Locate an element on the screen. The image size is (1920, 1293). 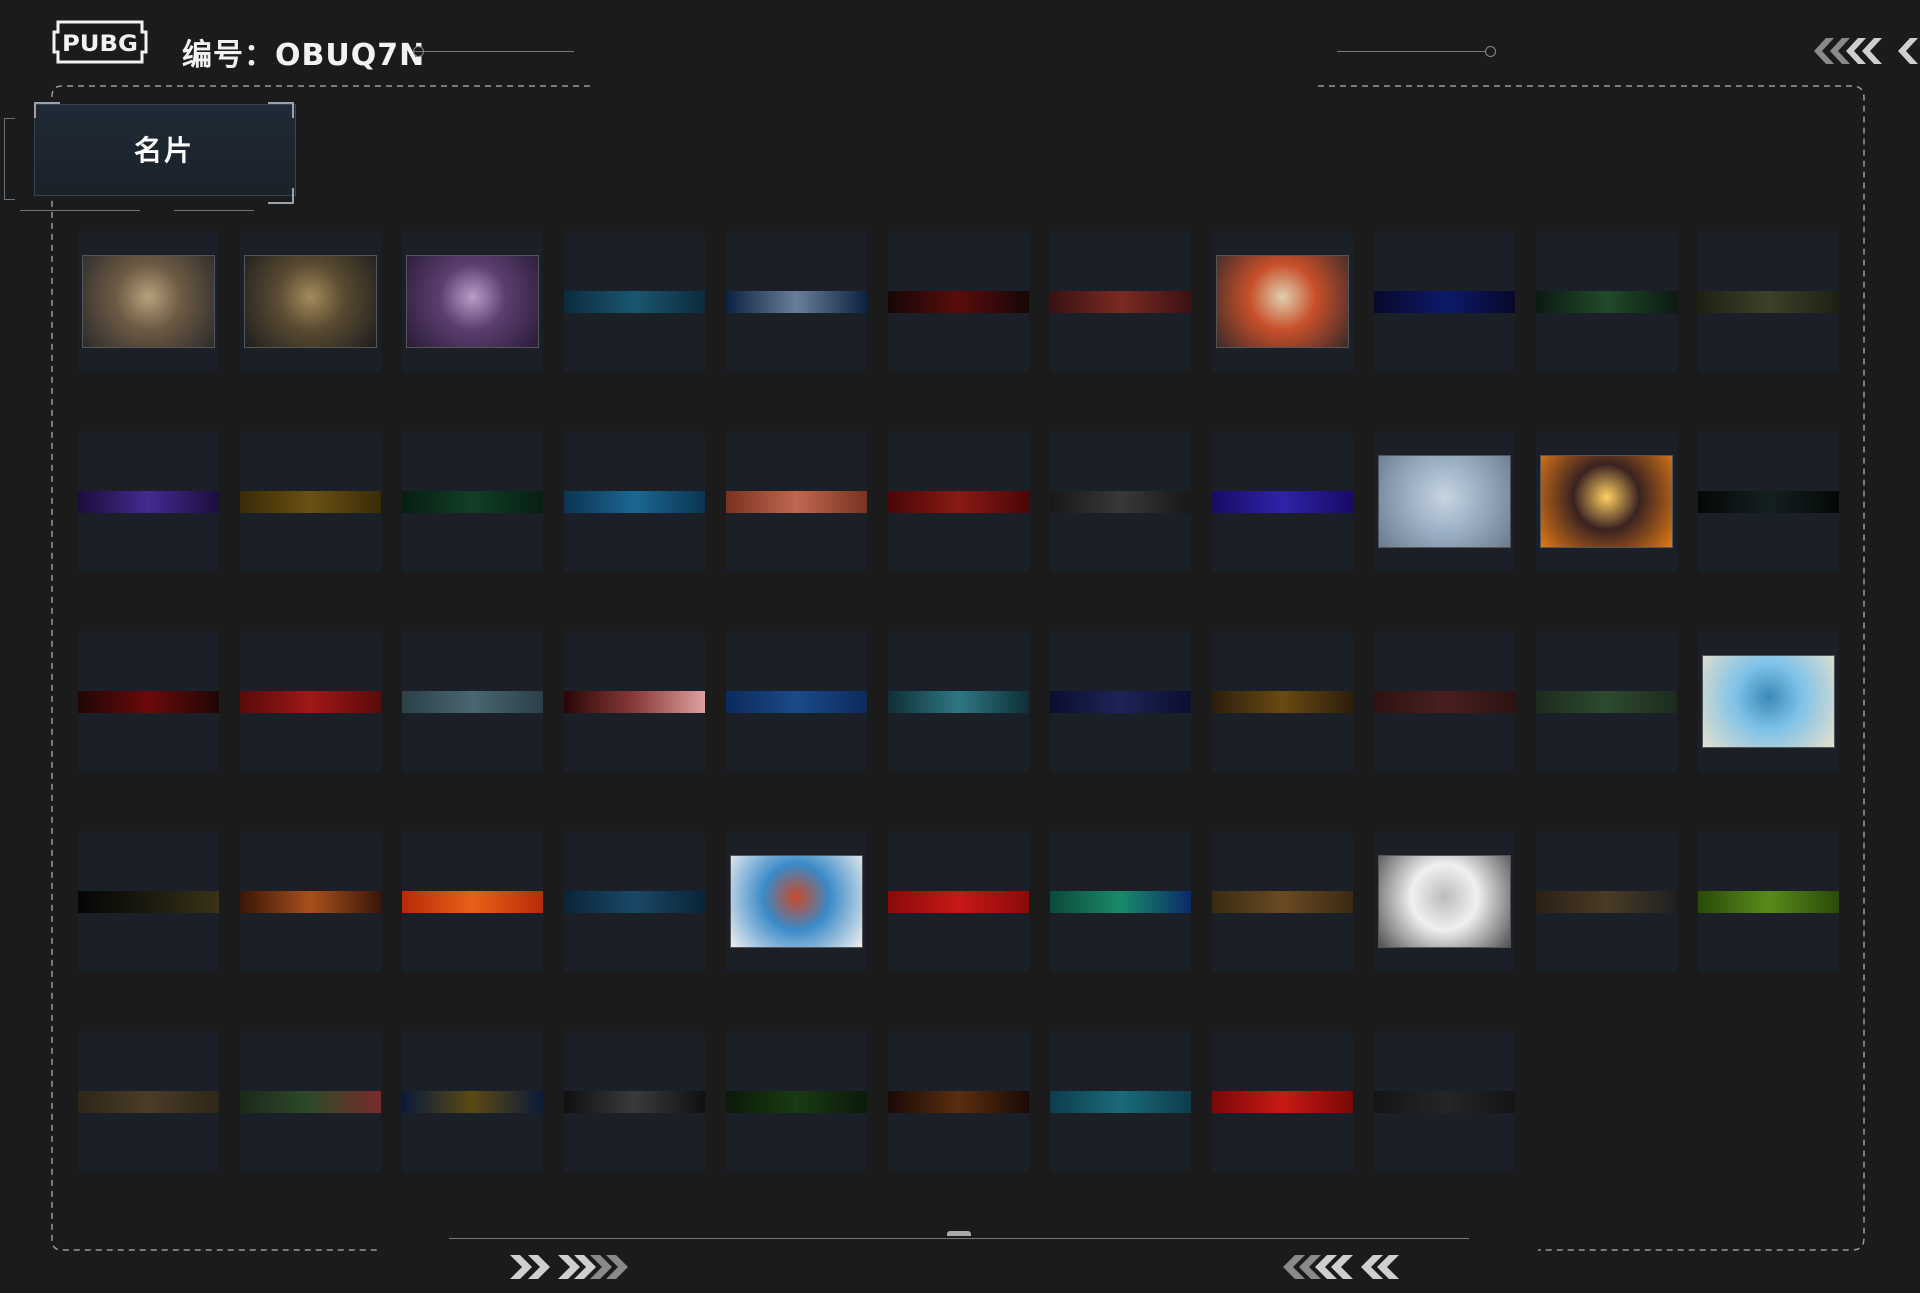
seagull-icon is located at coordinates (1768, 701).